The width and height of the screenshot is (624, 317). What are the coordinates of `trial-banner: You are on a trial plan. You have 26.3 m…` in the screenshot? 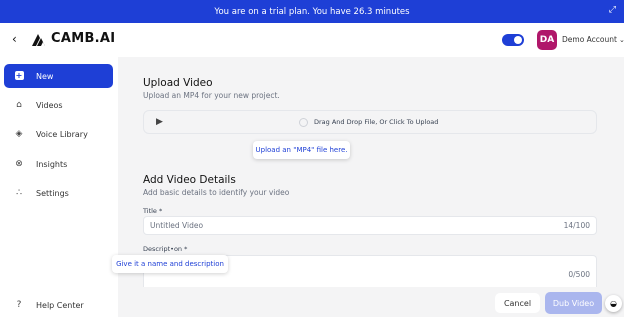 It's located at (312, 11).